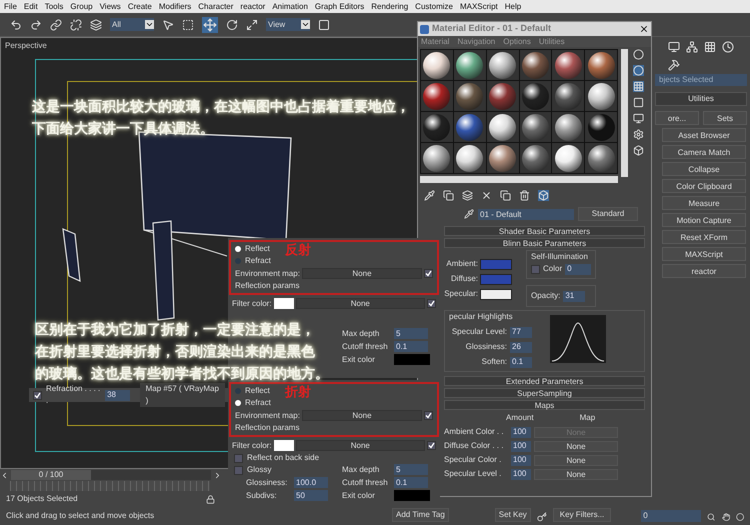 This screenshot has width=750, height=525. Describe the element at coordinates (54, 6) in the screenshot. I see `menu-item: Tools` at that location.